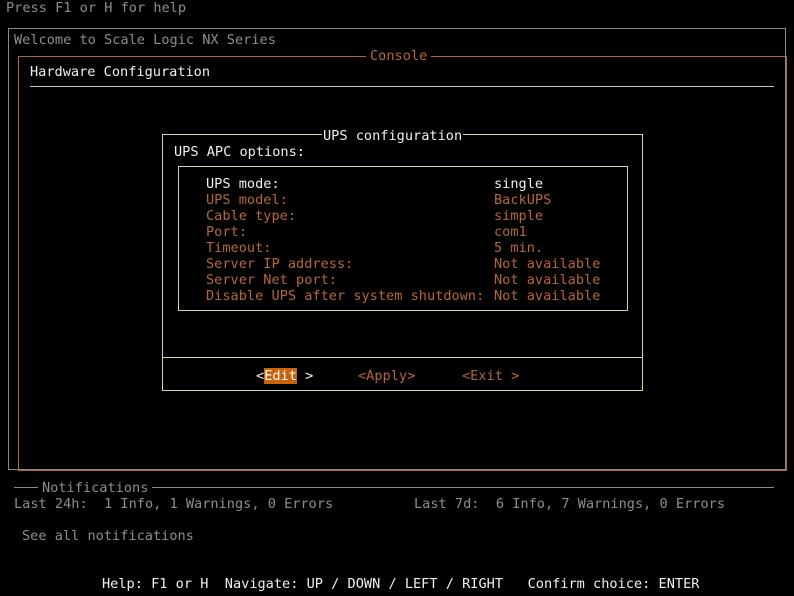 The width and height of the screenshot is (794, 596). Describe the element at coordinates (280, 376) in the screenshot. I see `edit-label: Edit` at that location.